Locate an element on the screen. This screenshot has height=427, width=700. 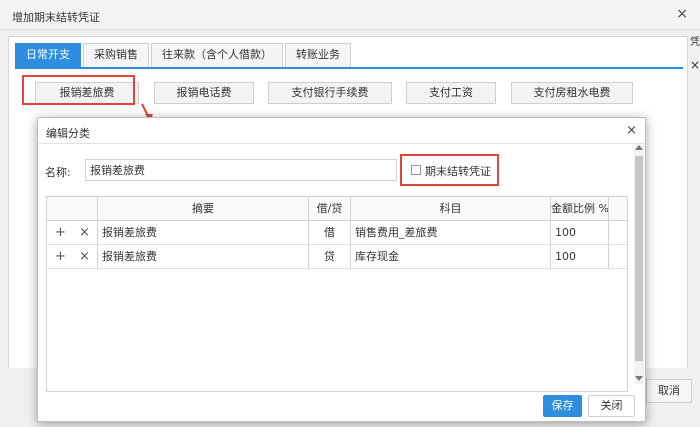
scroll-down-icon is located at coordinates (639, 378).